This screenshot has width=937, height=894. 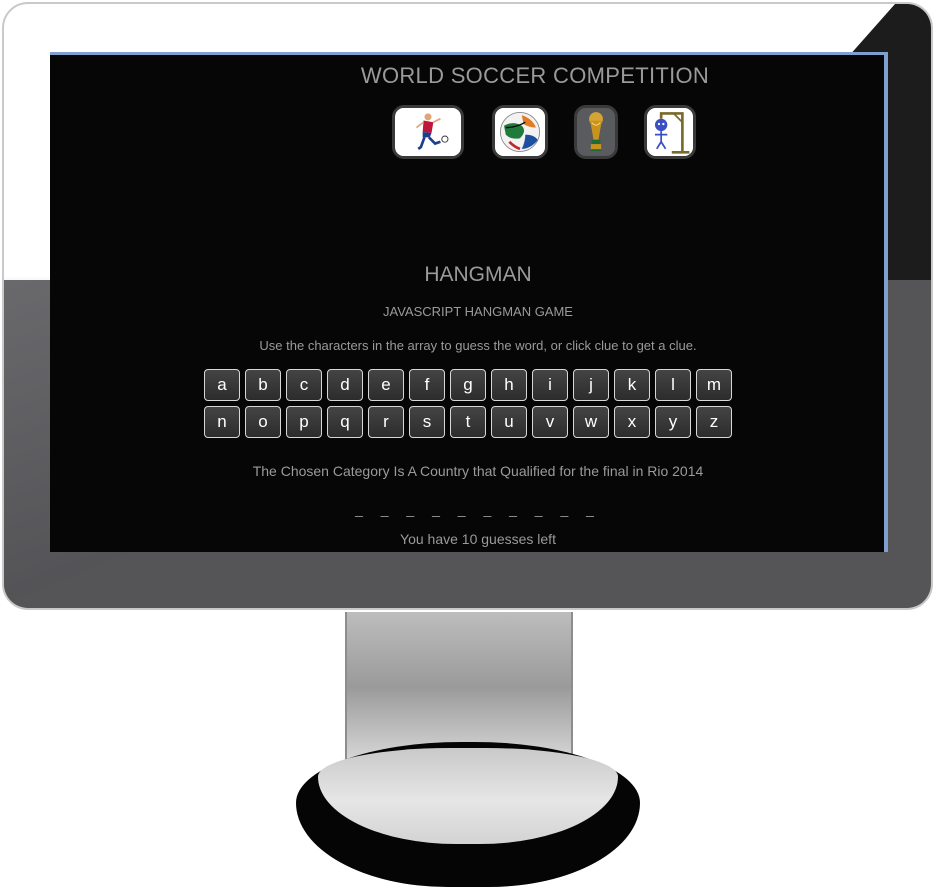 What do you see at coordinates (386, 385) in the screenshot?
I see `letter-key-e: e` at bounding box center [386, 385].